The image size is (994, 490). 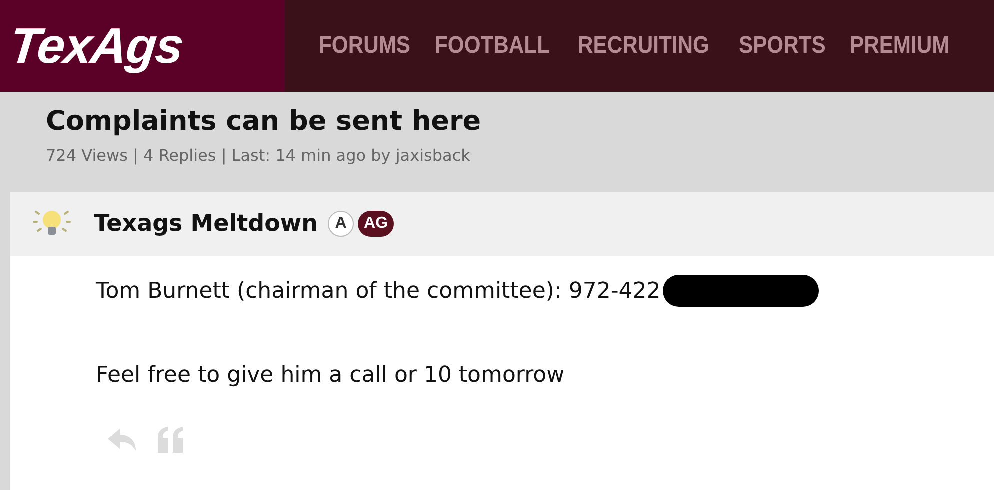 I want to click on thread-title: Complaints can be sent here, so click(x=264, y=122).